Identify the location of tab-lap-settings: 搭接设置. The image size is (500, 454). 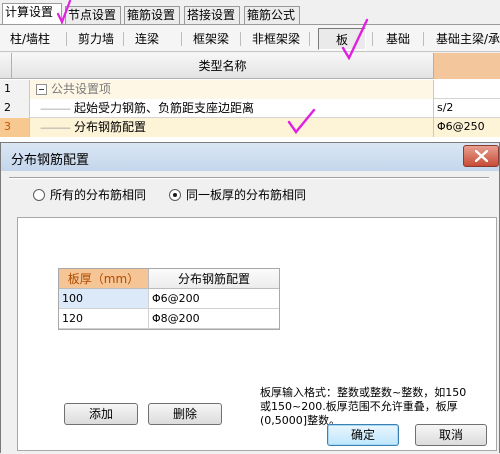
(212, 15).